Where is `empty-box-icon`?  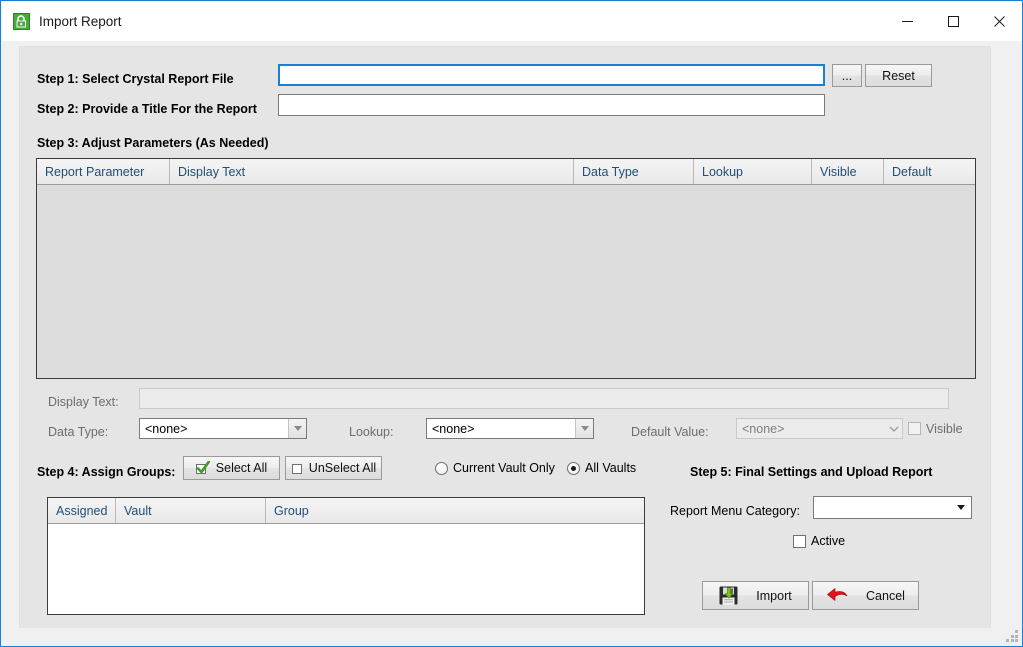
empty-box-icon is located at coordinates (297, 468).